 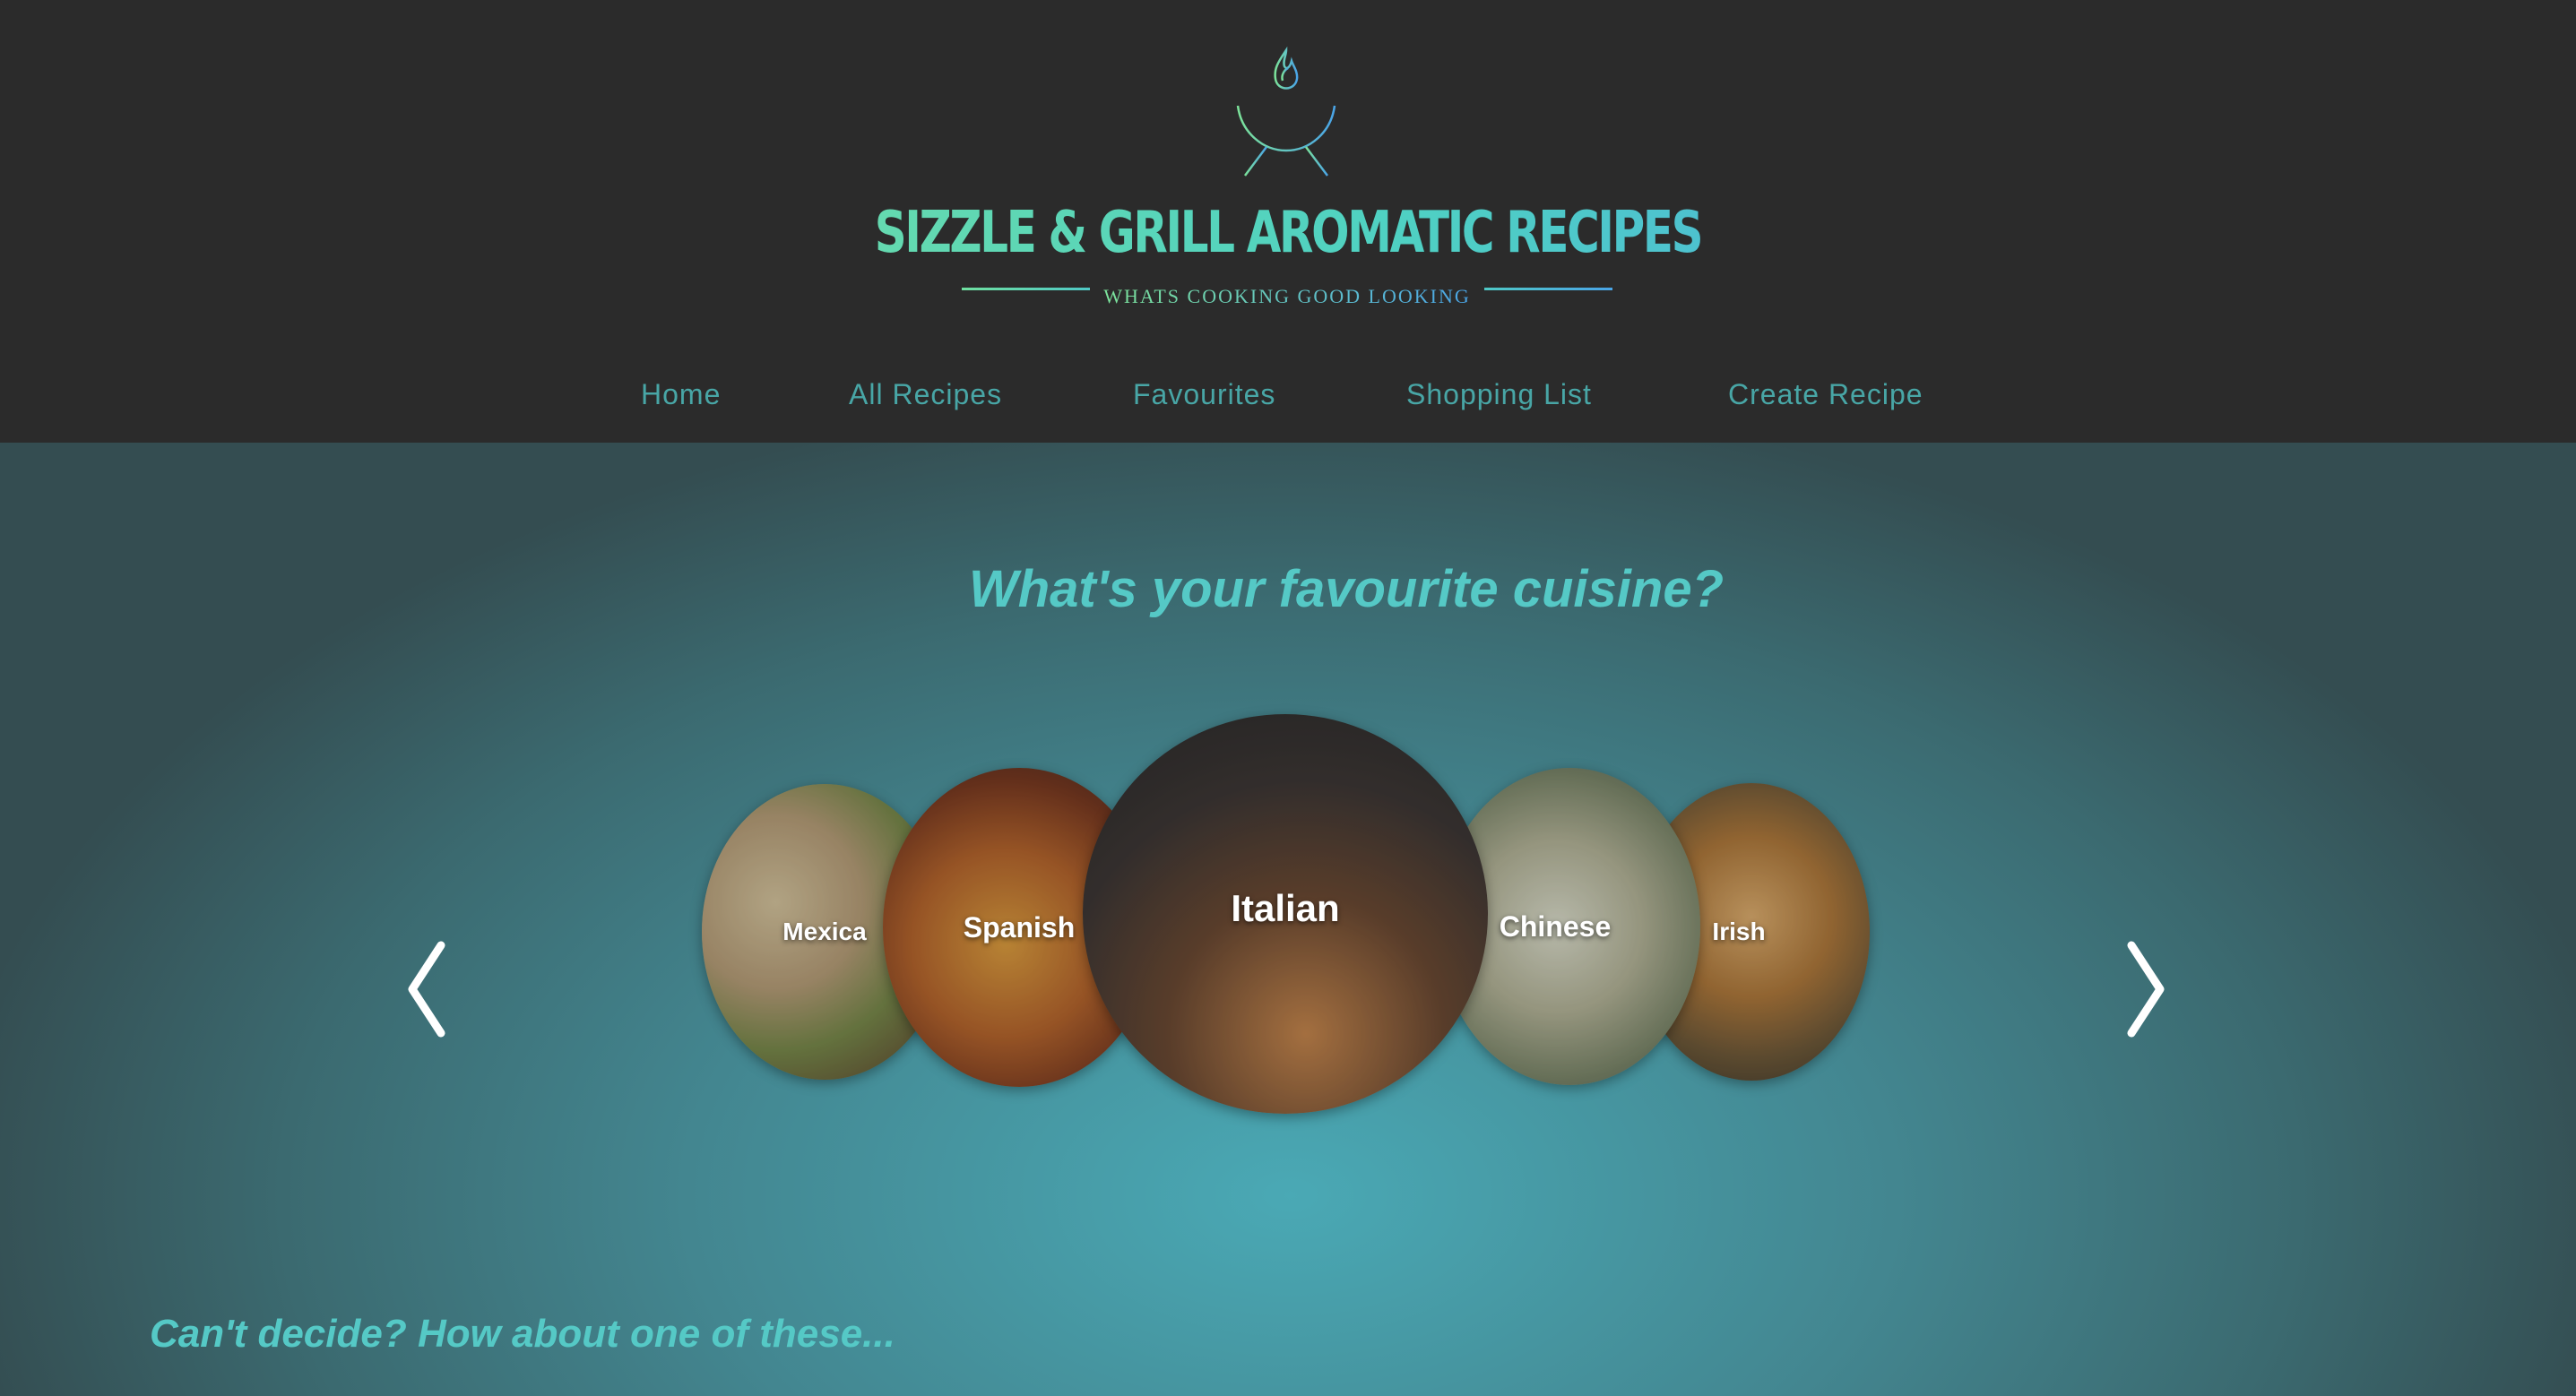 I want to click on nav-create-recipe: Create Recipe, so click(x=1825, y=394).